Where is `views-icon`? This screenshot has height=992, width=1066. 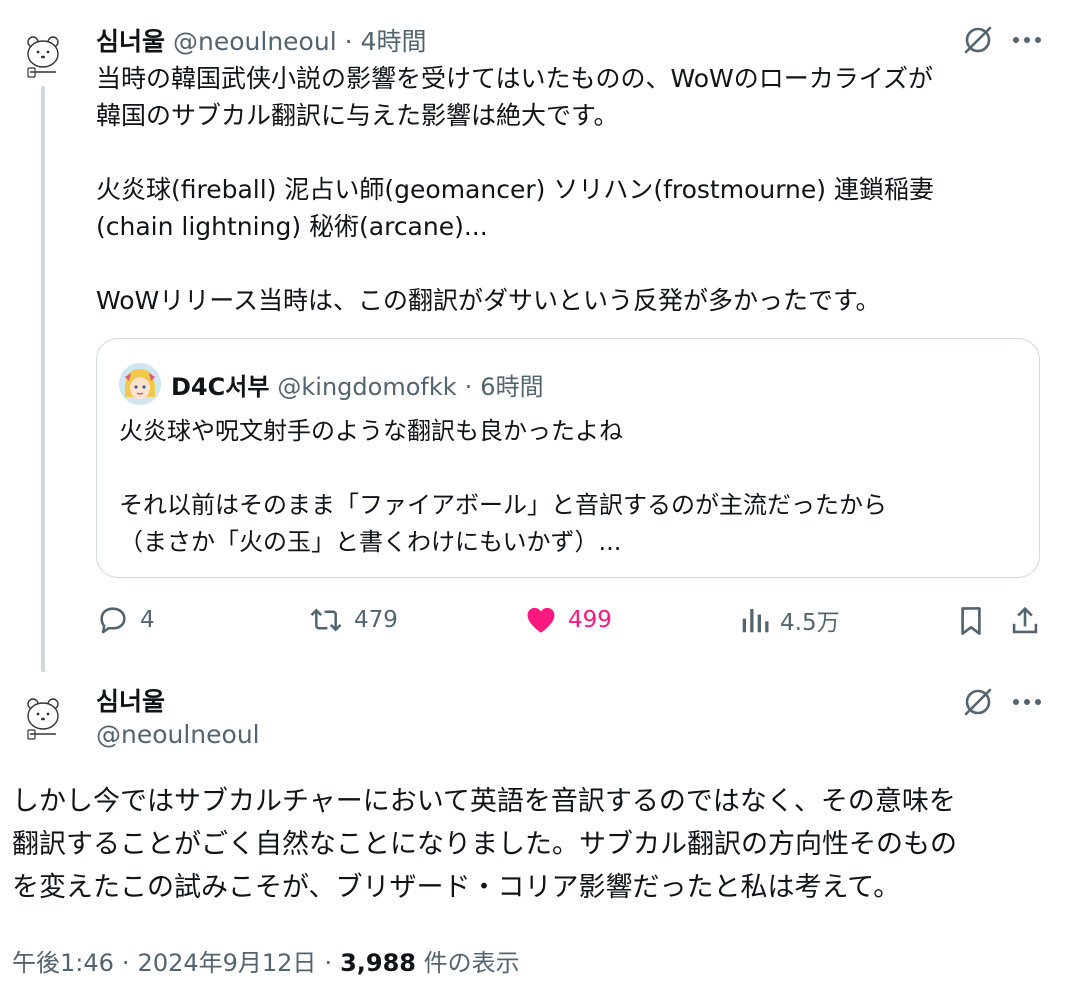
views-icon is located at coordinates (755, 621).